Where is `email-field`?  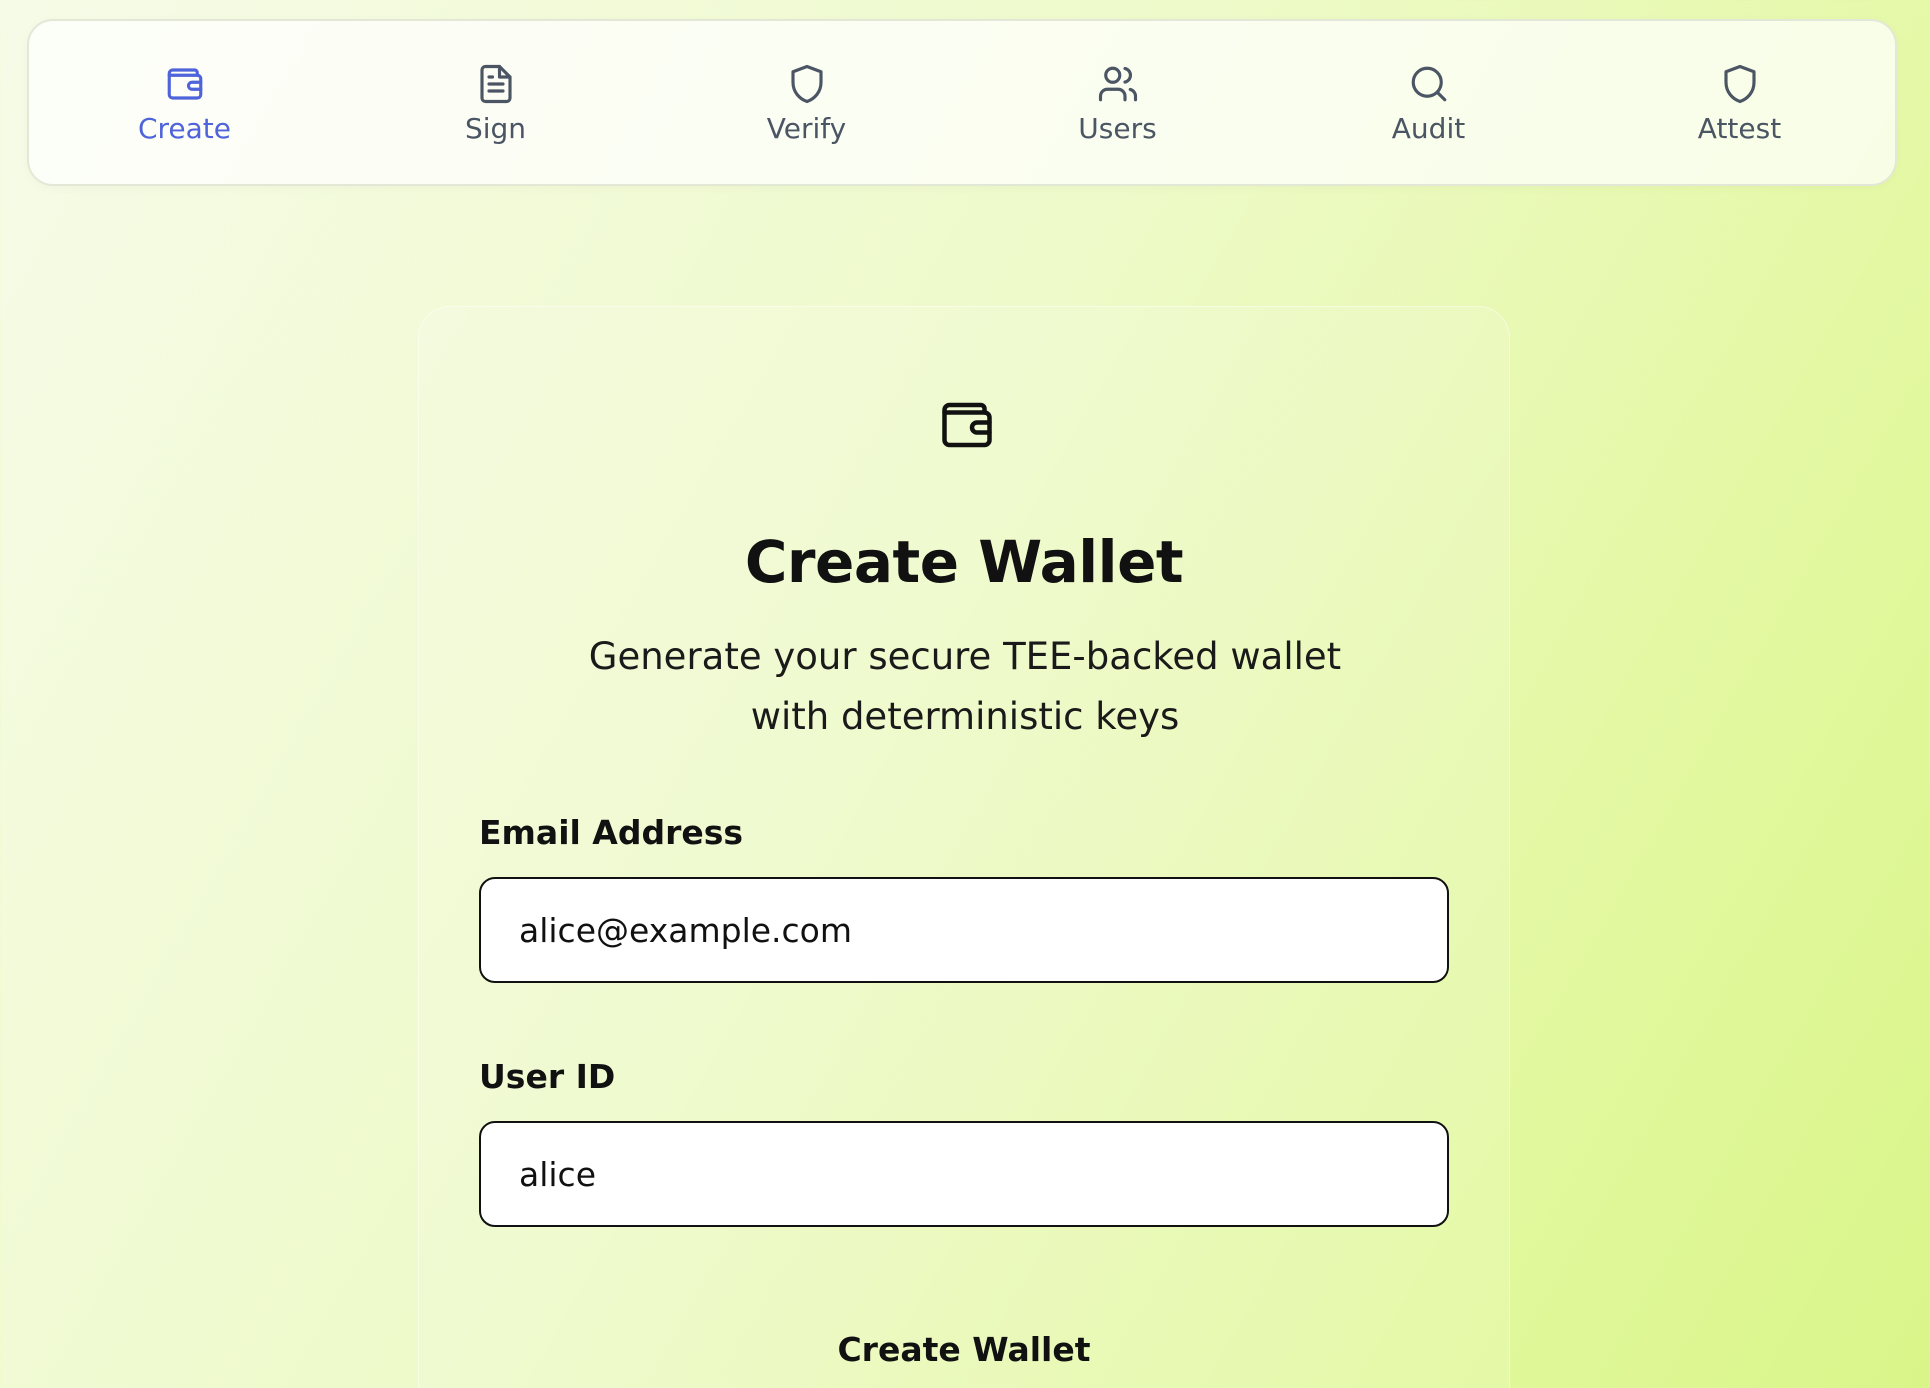 email-field is located at coordinates (964, 930).